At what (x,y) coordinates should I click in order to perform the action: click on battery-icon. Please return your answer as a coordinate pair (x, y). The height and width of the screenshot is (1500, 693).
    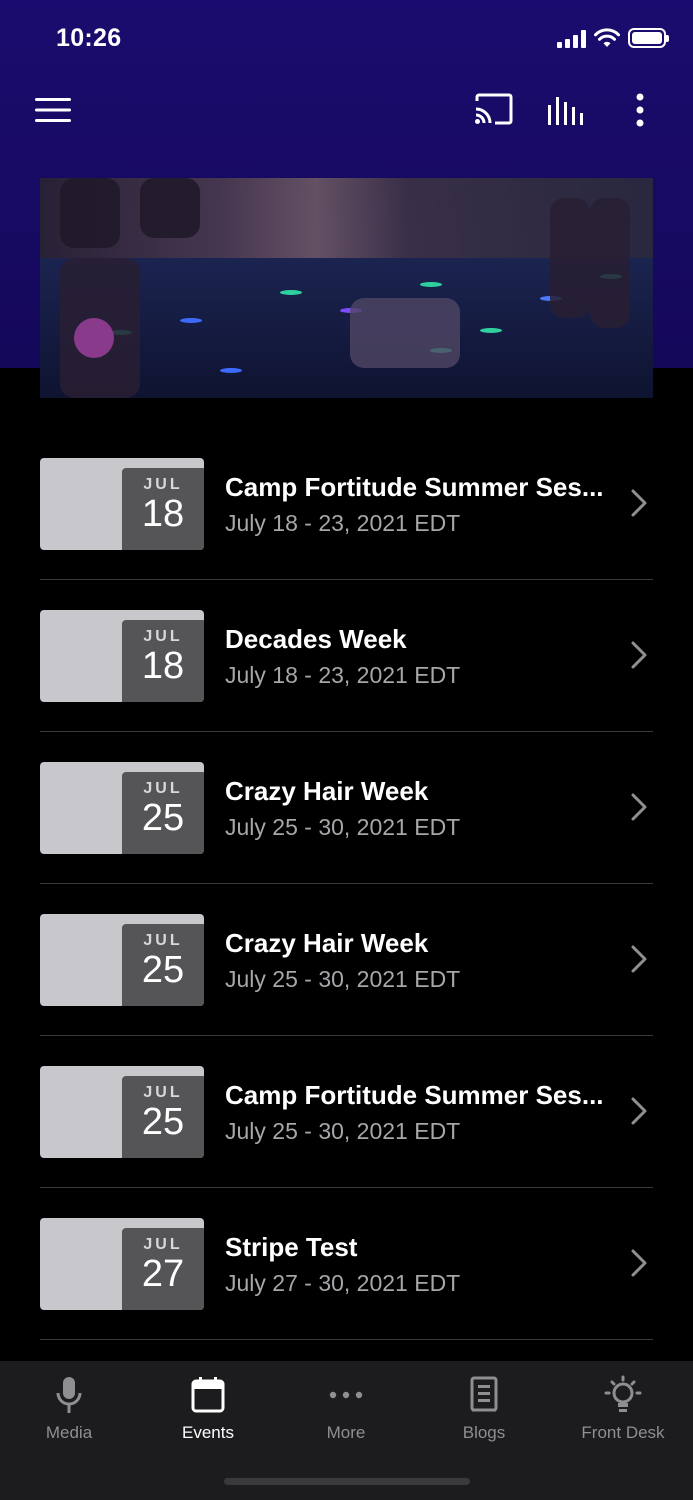
    Looking at the image, I should click on (648, 38).